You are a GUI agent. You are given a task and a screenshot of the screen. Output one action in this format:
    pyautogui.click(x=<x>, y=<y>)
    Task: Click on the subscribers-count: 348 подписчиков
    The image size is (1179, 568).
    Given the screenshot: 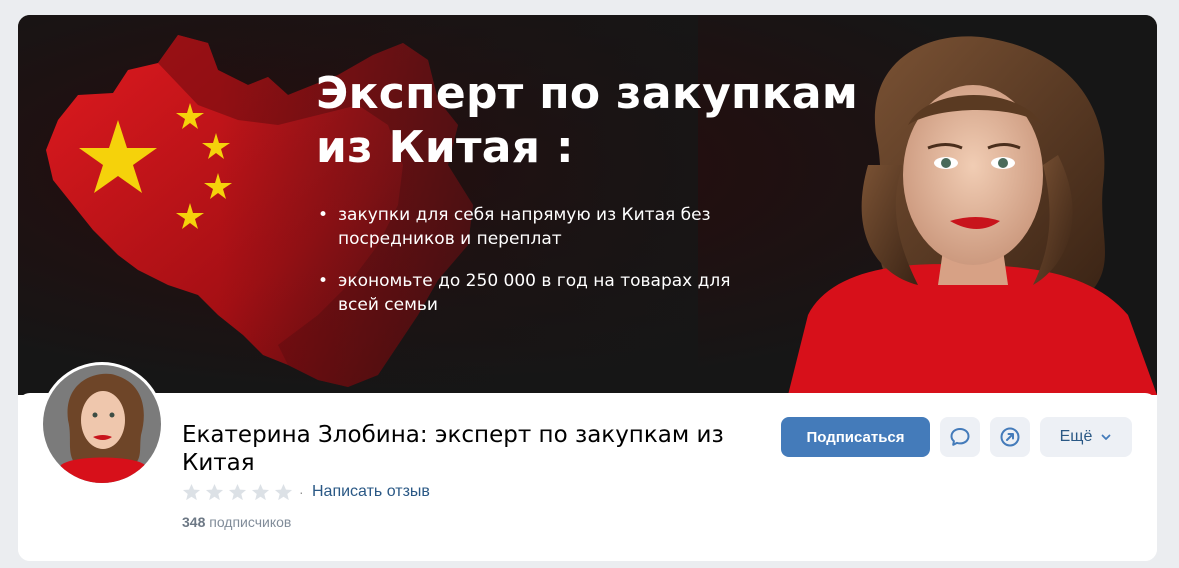 What is the action you would take?
    pyautogui.click(x=236, y=522)
    